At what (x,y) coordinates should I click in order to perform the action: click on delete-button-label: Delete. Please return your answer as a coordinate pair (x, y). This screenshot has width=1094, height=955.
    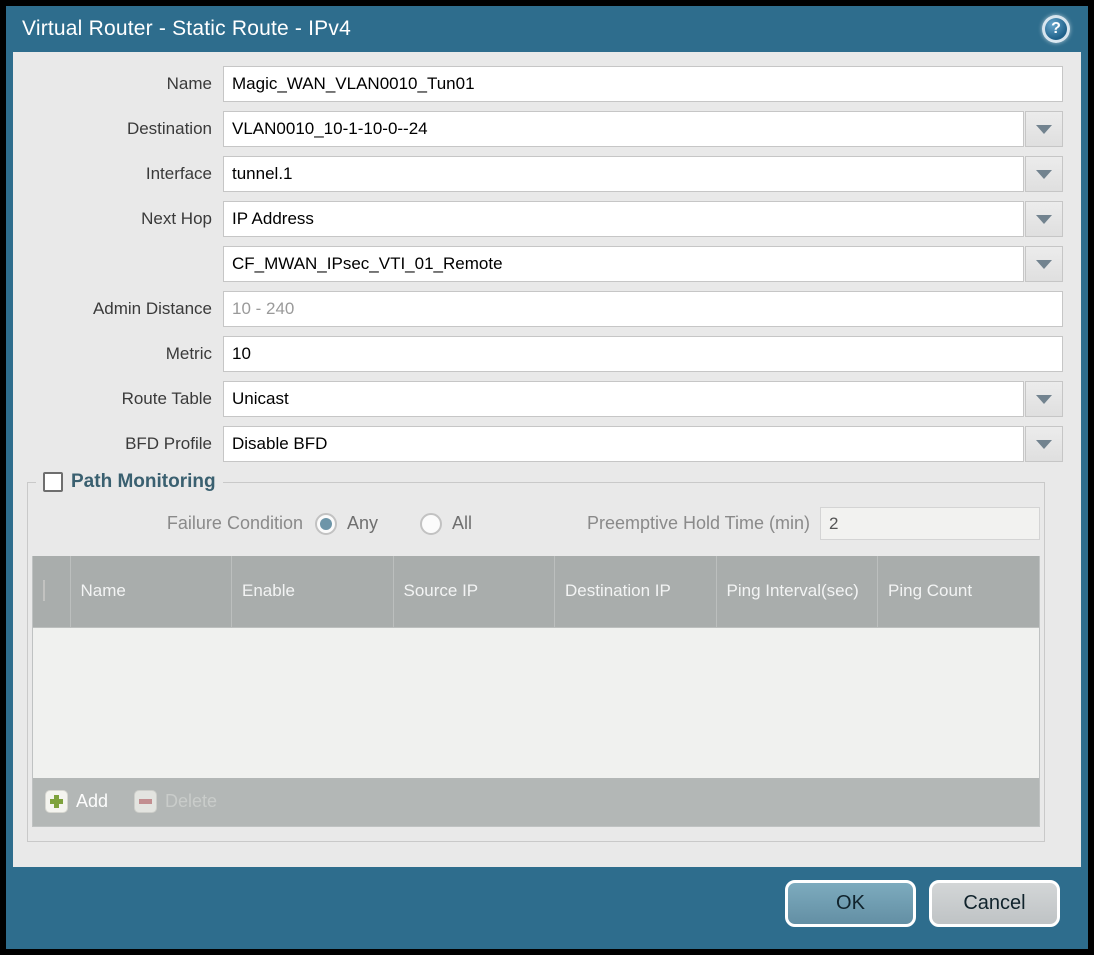
    Looking at the image, I should click on (191, 801).